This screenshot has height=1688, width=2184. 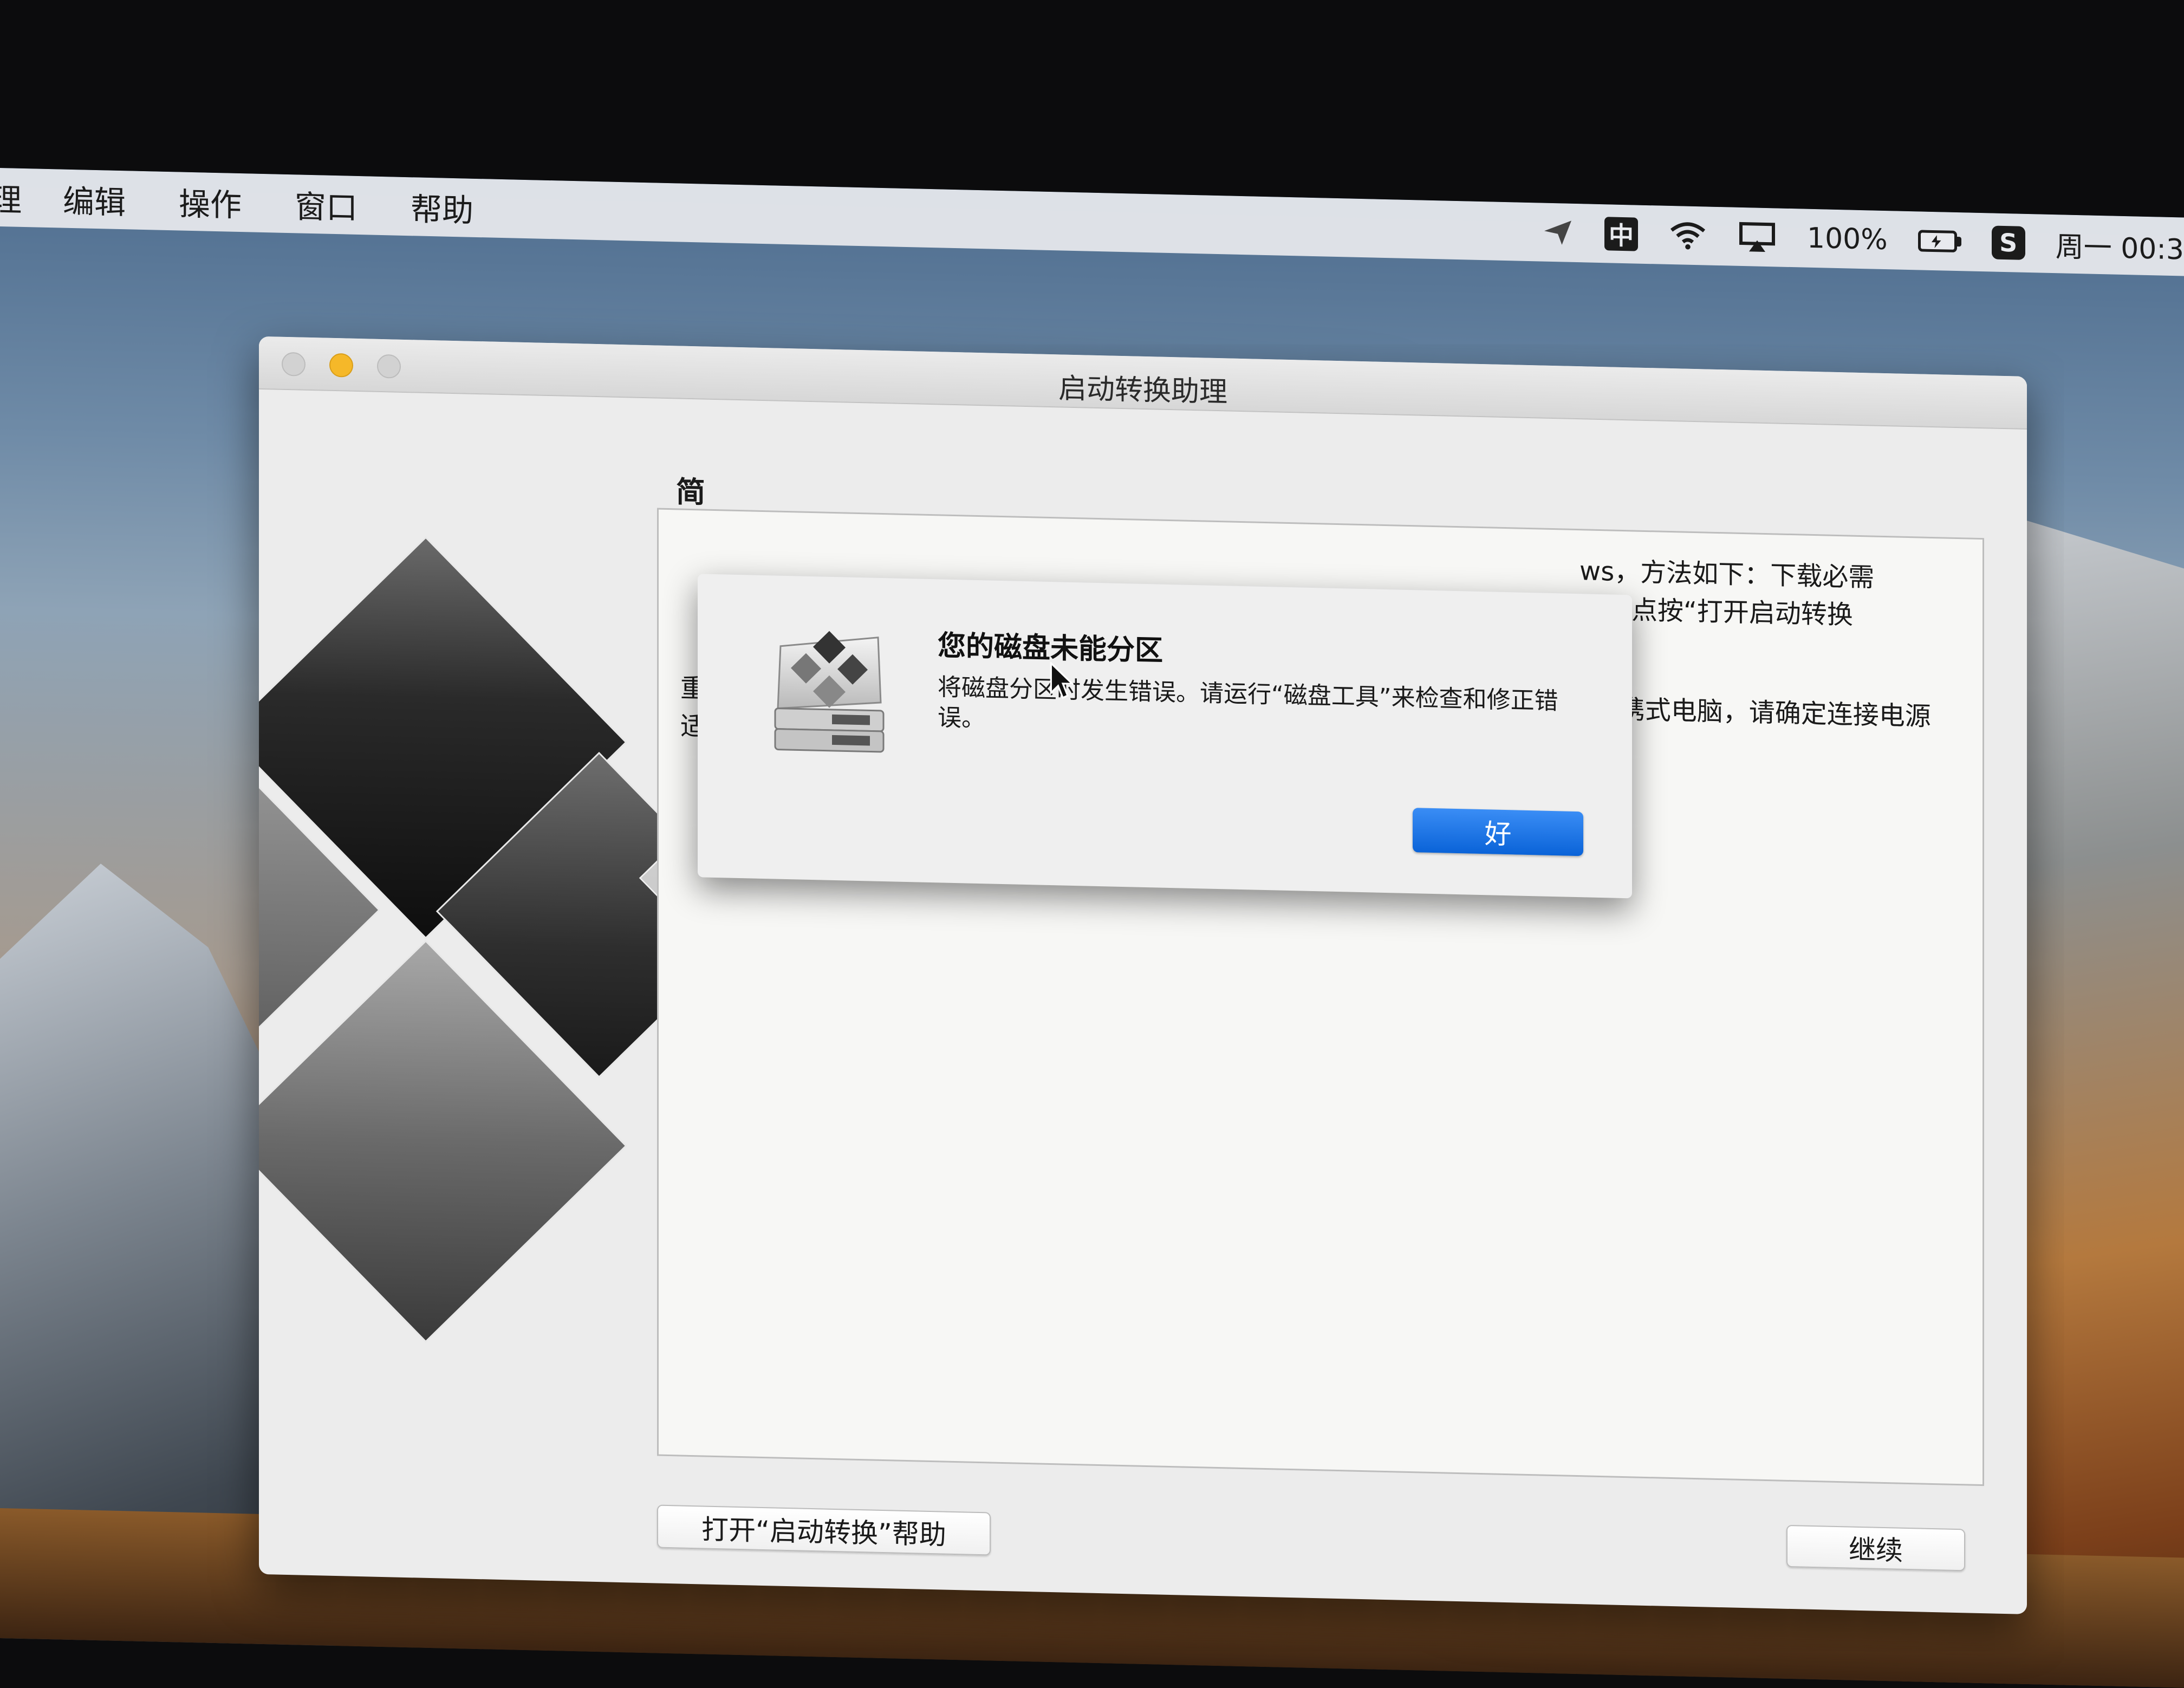 What do you see at coordinates (824, 1530) in the screenshot?
I see `open-boot-camp-help-button: 打开“启动转换”帮助` at bounding box center [824, 1530].